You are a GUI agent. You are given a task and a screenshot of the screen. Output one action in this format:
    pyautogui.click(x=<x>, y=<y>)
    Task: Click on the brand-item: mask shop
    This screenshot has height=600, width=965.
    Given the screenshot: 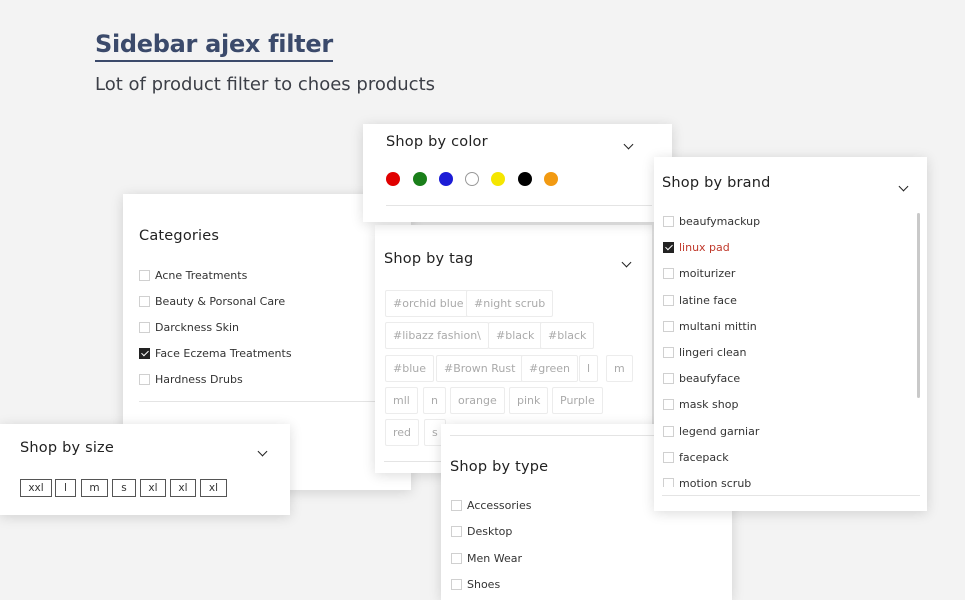 What is the action you would take?
    pyautogui.click(x=700, y=404)
    